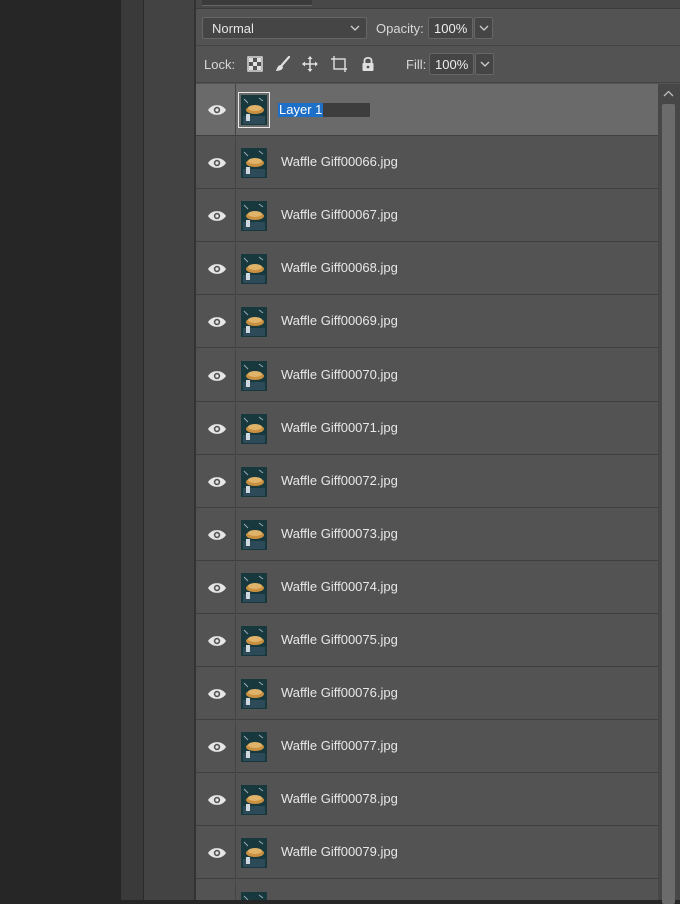 The image size is (680, 904). What do you see at coordinates (132, 450) in the screenshot?
I see `panel-dock-strip` at bounding box center [132, 450].